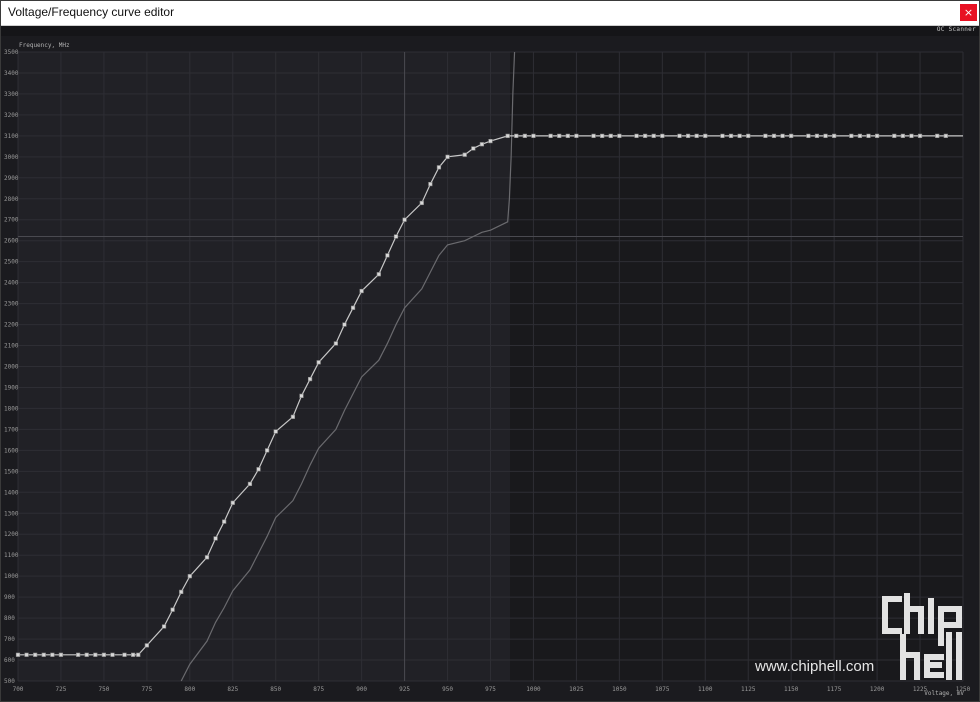 The image size is (980, 702). What do you see at coordinates (9, 681) in the screenshot?
I see `y-tick-label: 500` at bounding box center [9, 681].